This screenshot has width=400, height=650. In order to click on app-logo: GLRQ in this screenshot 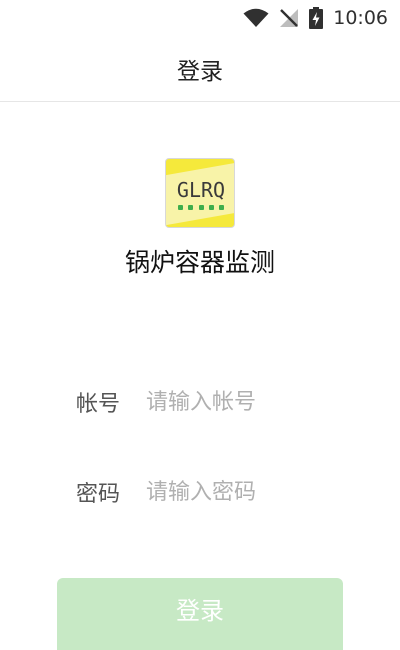, I will do `click(200, 193)`.